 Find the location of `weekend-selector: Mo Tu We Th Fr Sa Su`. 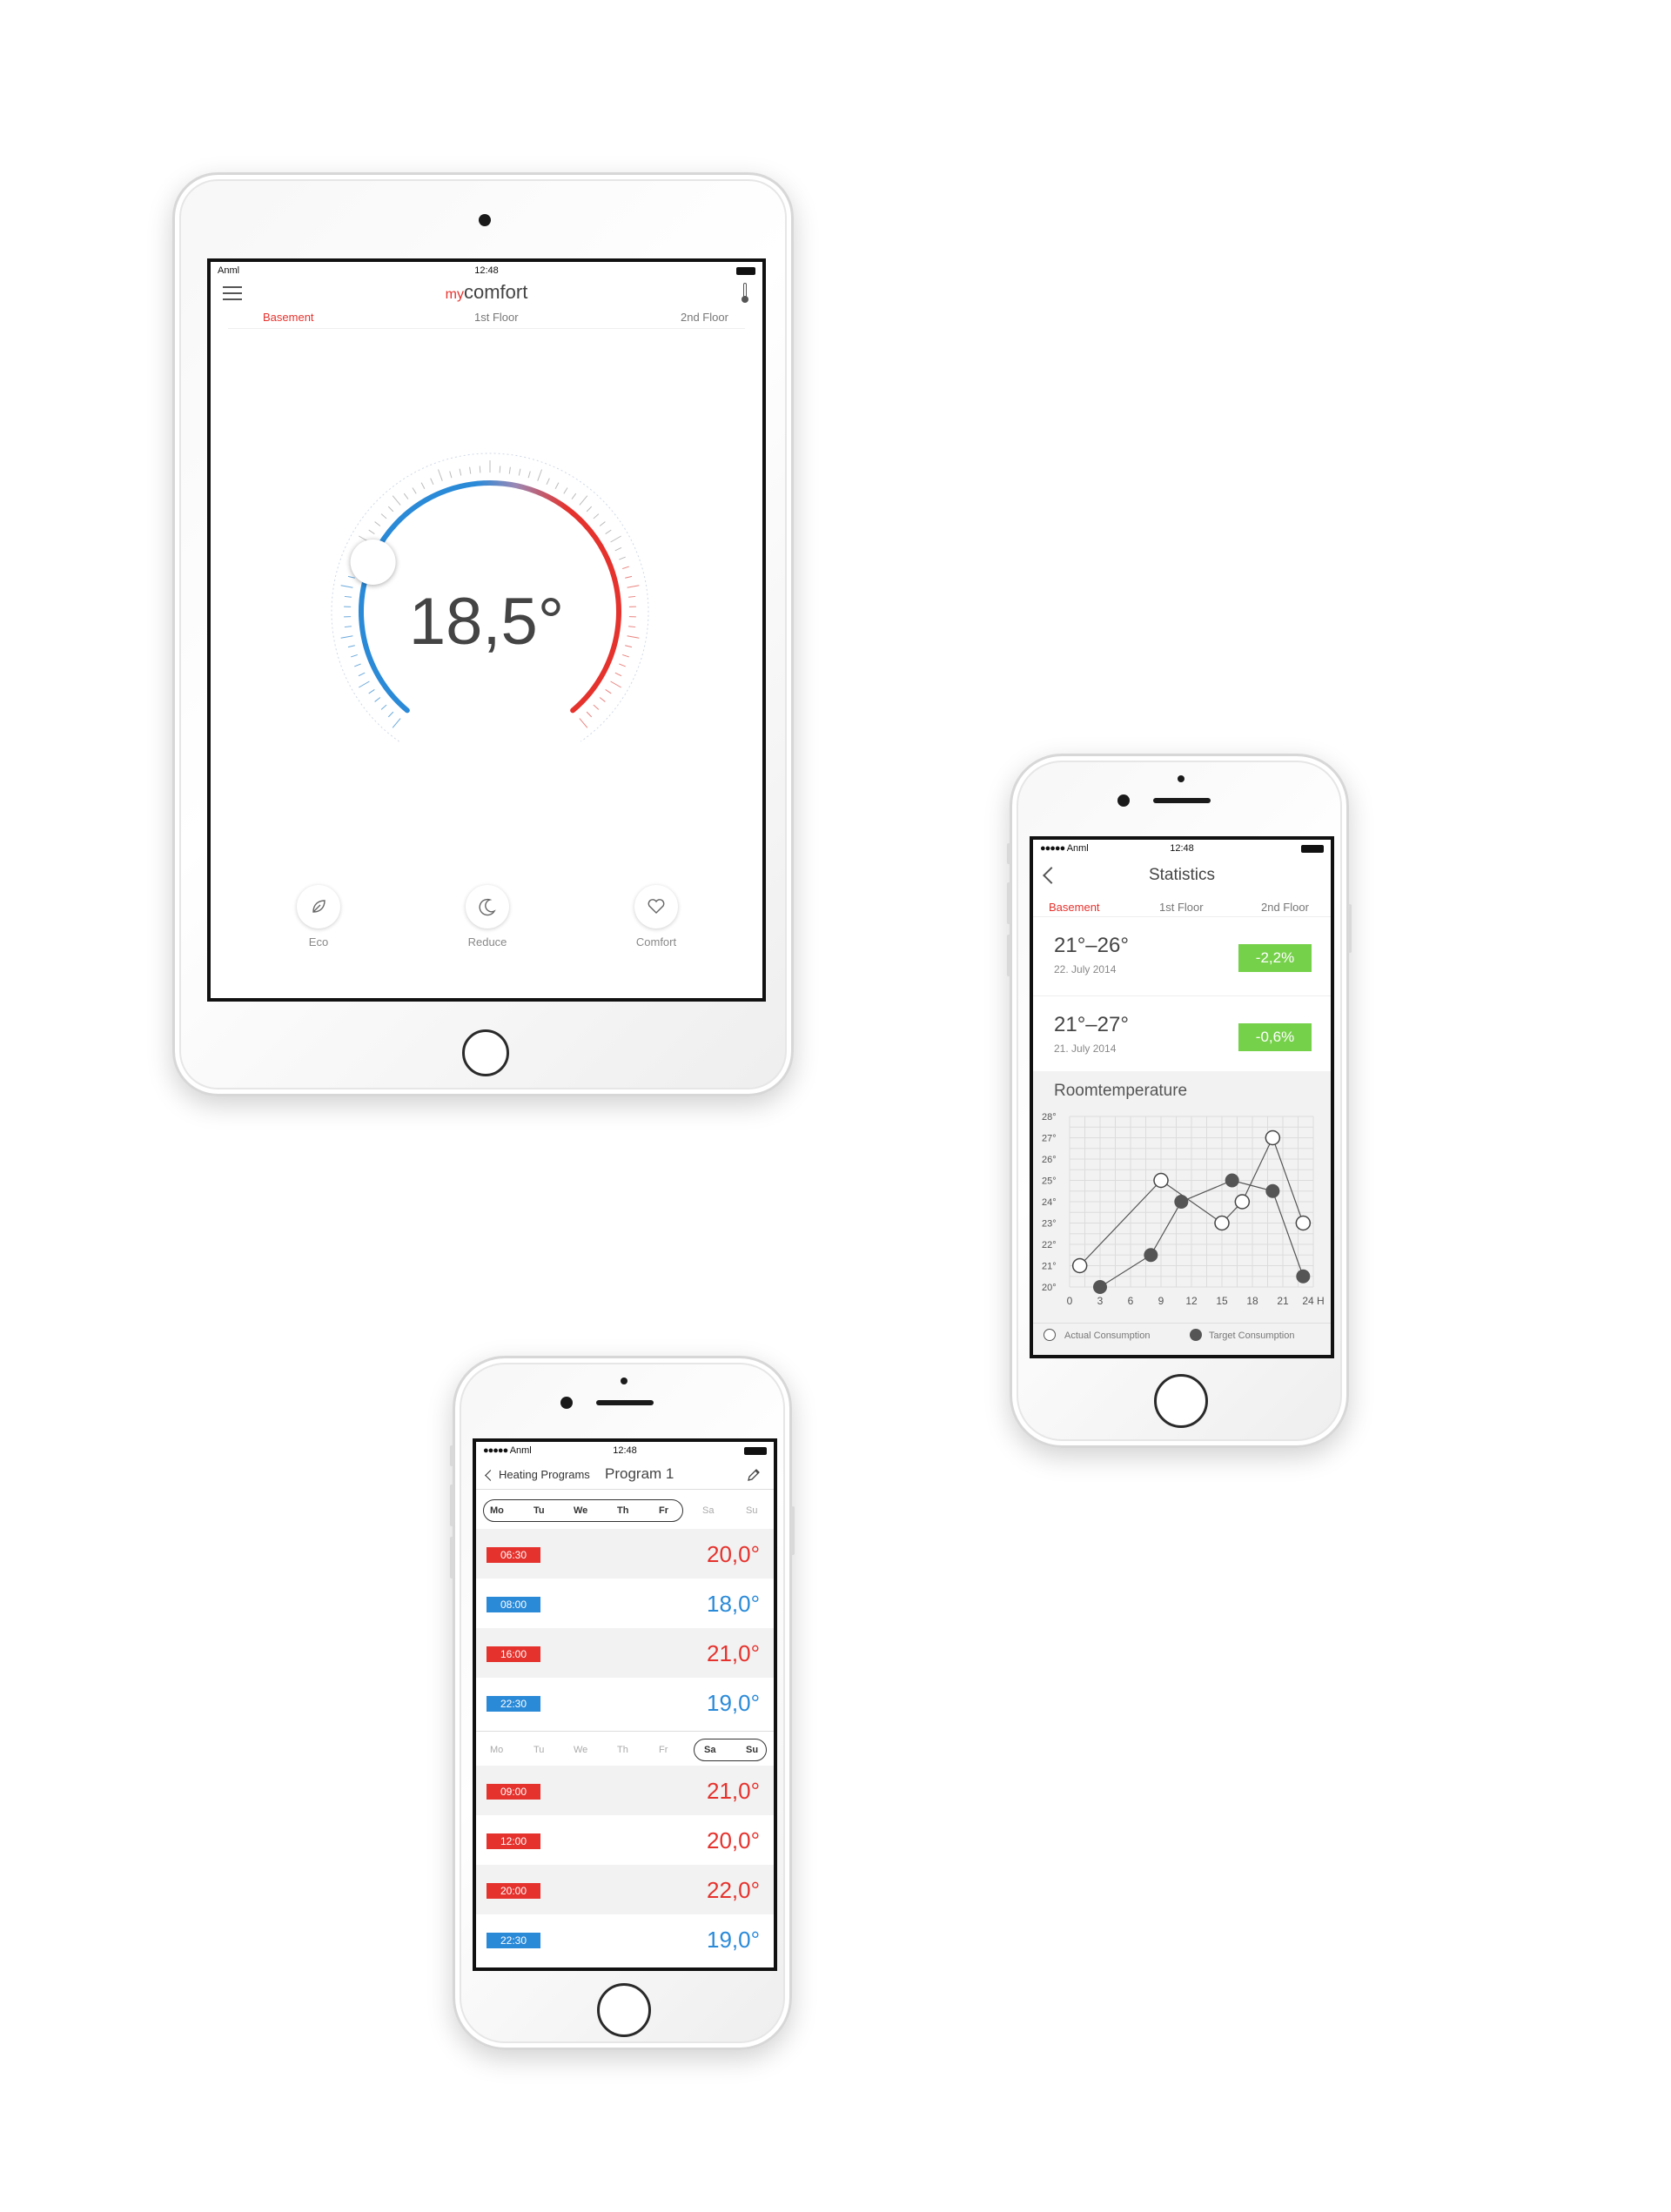

weekend-selector: Mo Tu We Th Fr Sa Su is located at coordinates (625, 1749).